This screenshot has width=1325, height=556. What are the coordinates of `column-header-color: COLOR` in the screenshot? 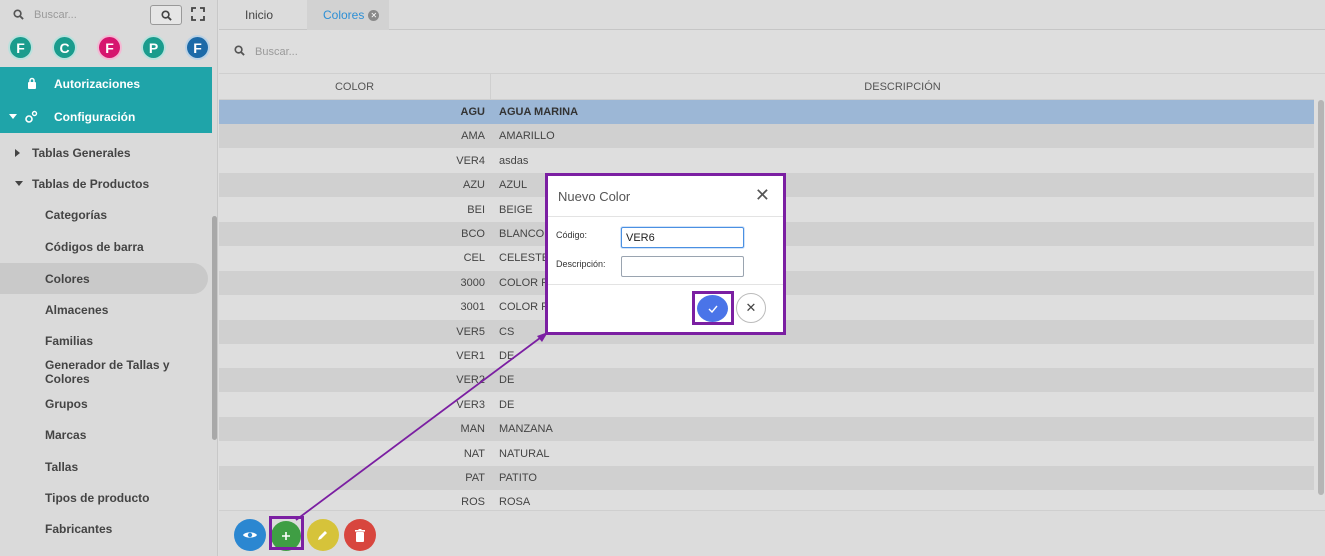 It's located at (355, 87).